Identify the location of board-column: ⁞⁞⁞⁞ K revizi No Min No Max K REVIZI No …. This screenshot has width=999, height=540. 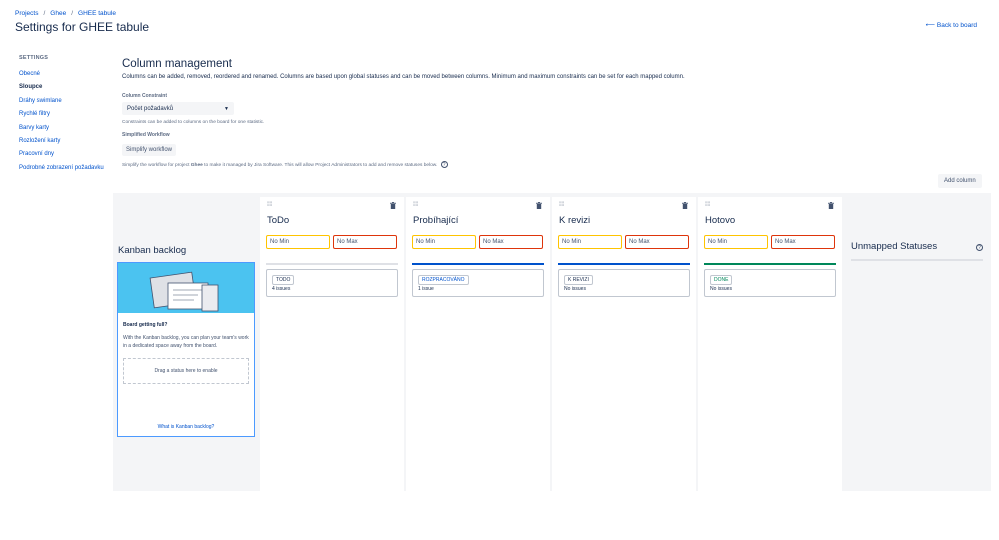
(624, 344).